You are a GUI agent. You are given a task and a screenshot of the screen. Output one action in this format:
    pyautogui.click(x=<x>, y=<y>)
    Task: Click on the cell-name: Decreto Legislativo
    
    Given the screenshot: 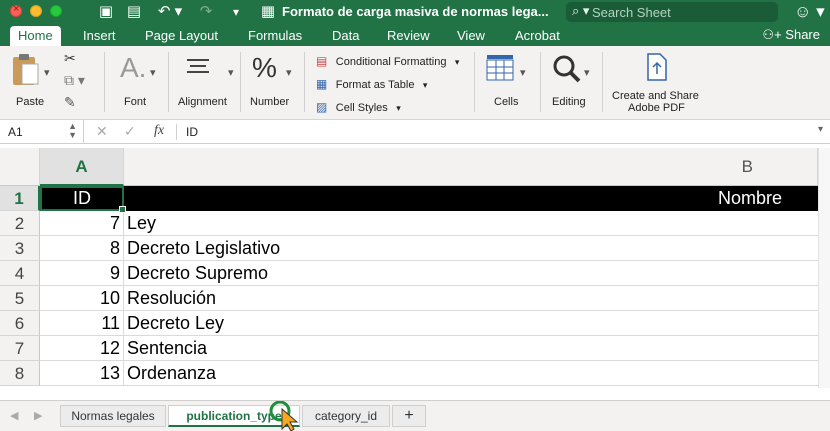 What is the action you would take?
    pyautogui.click(x=471, y=248)
    